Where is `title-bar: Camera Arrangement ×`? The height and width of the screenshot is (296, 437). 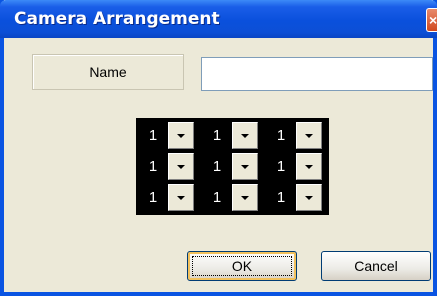
title-bar: Camera Arrangement × is located at coordinates (218, 19).